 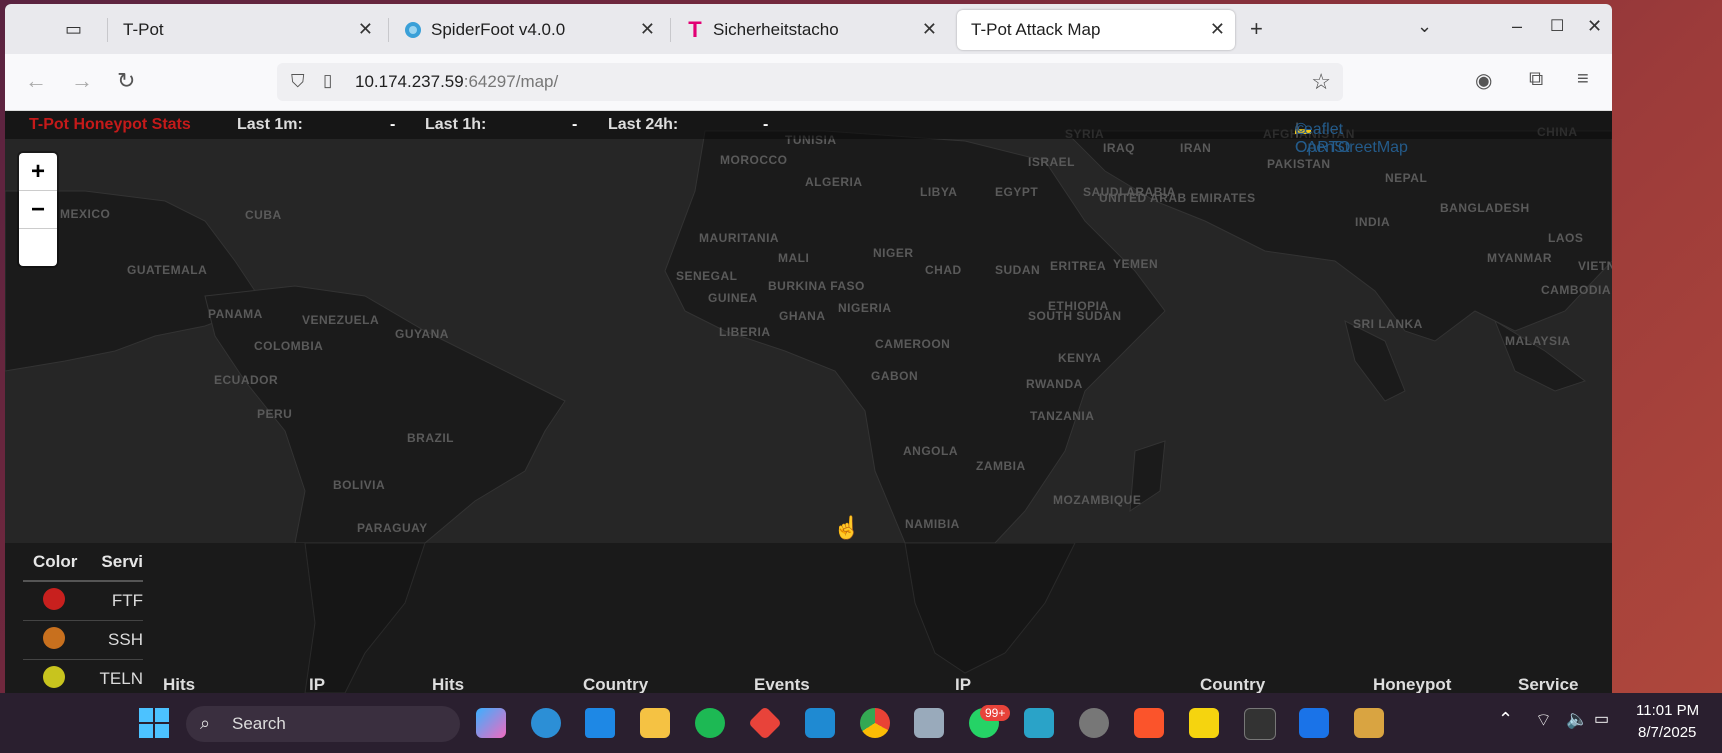 What do you see at coordinates (1078, 266) in the screenshot?
I see `map-label: ERITREA` at bounding box center [1078, 266].